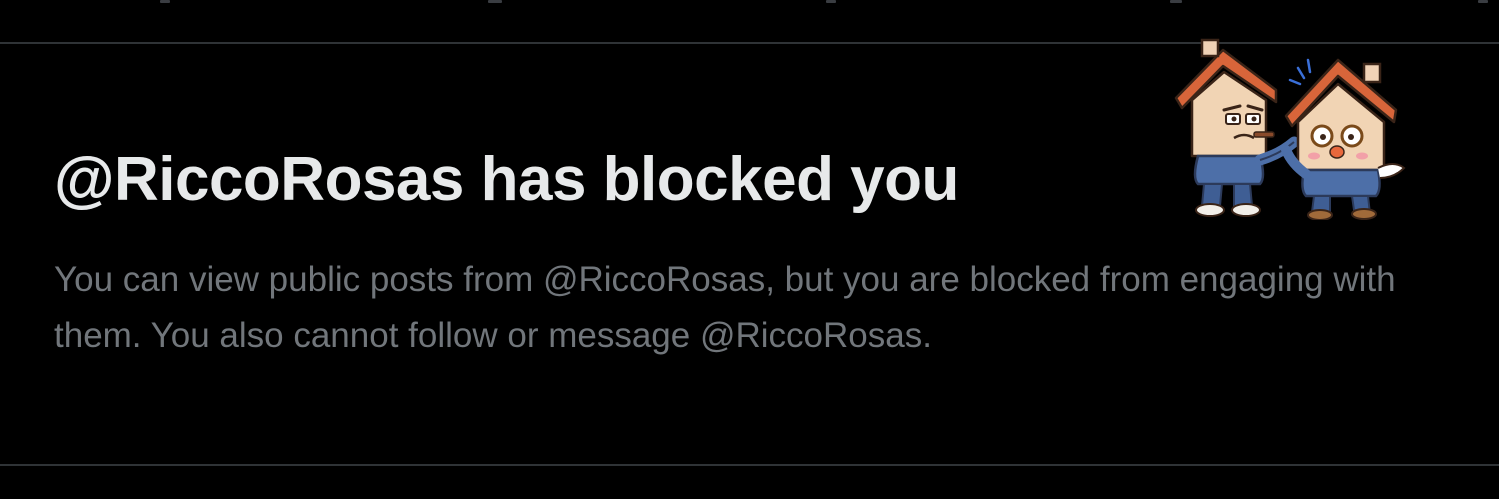  I want to click on right-house-character, so click(1343, 139).